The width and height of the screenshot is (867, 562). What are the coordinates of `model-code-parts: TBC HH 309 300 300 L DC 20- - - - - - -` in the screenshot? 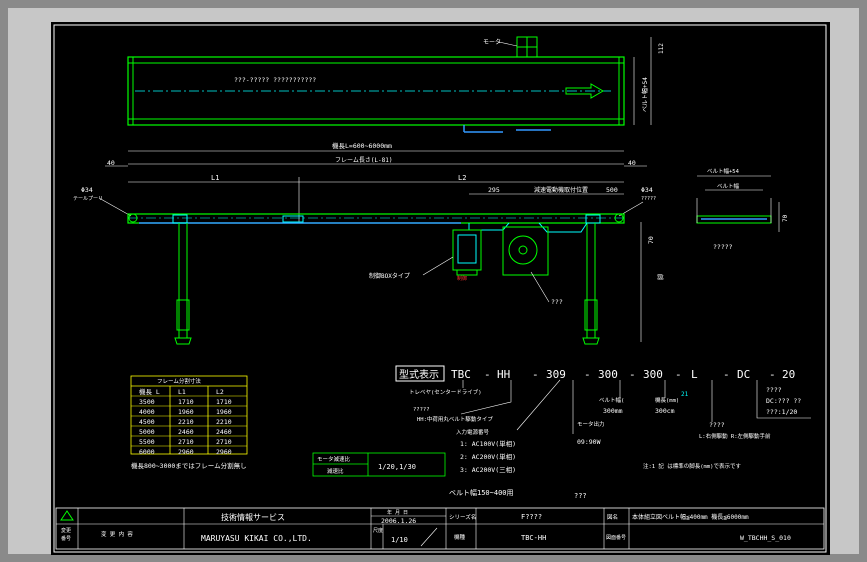 It's located at (623, 374).